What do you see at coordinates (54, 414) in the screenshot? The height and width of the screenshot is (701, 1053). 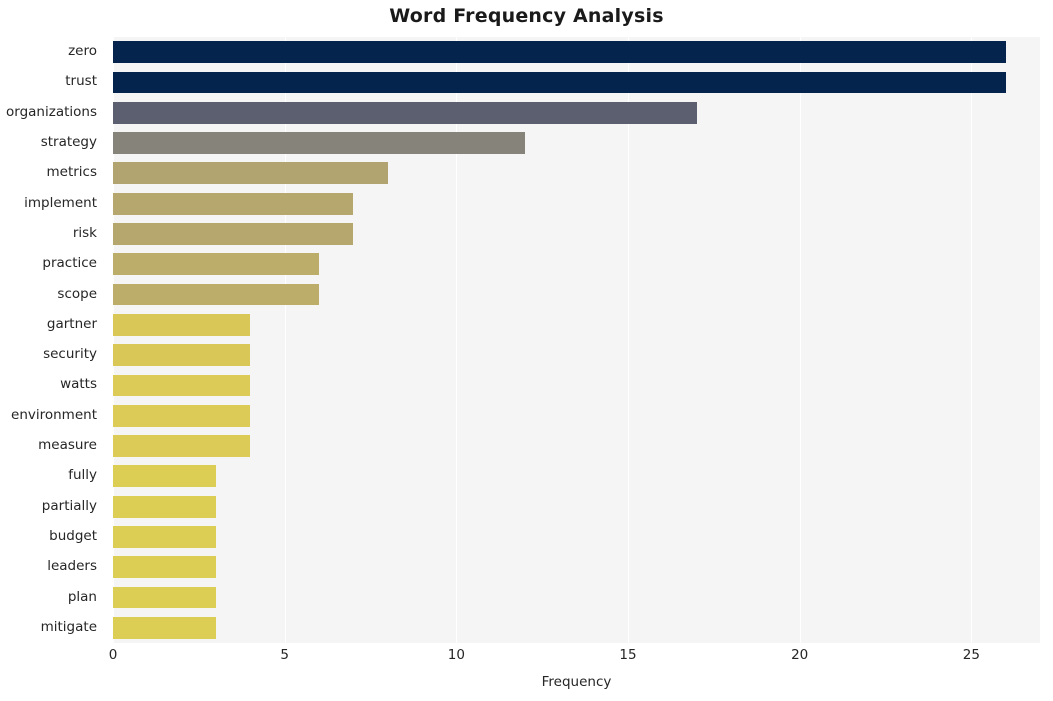 I see `y-tick-label-environment: environment` at bounding box center [54, 414].